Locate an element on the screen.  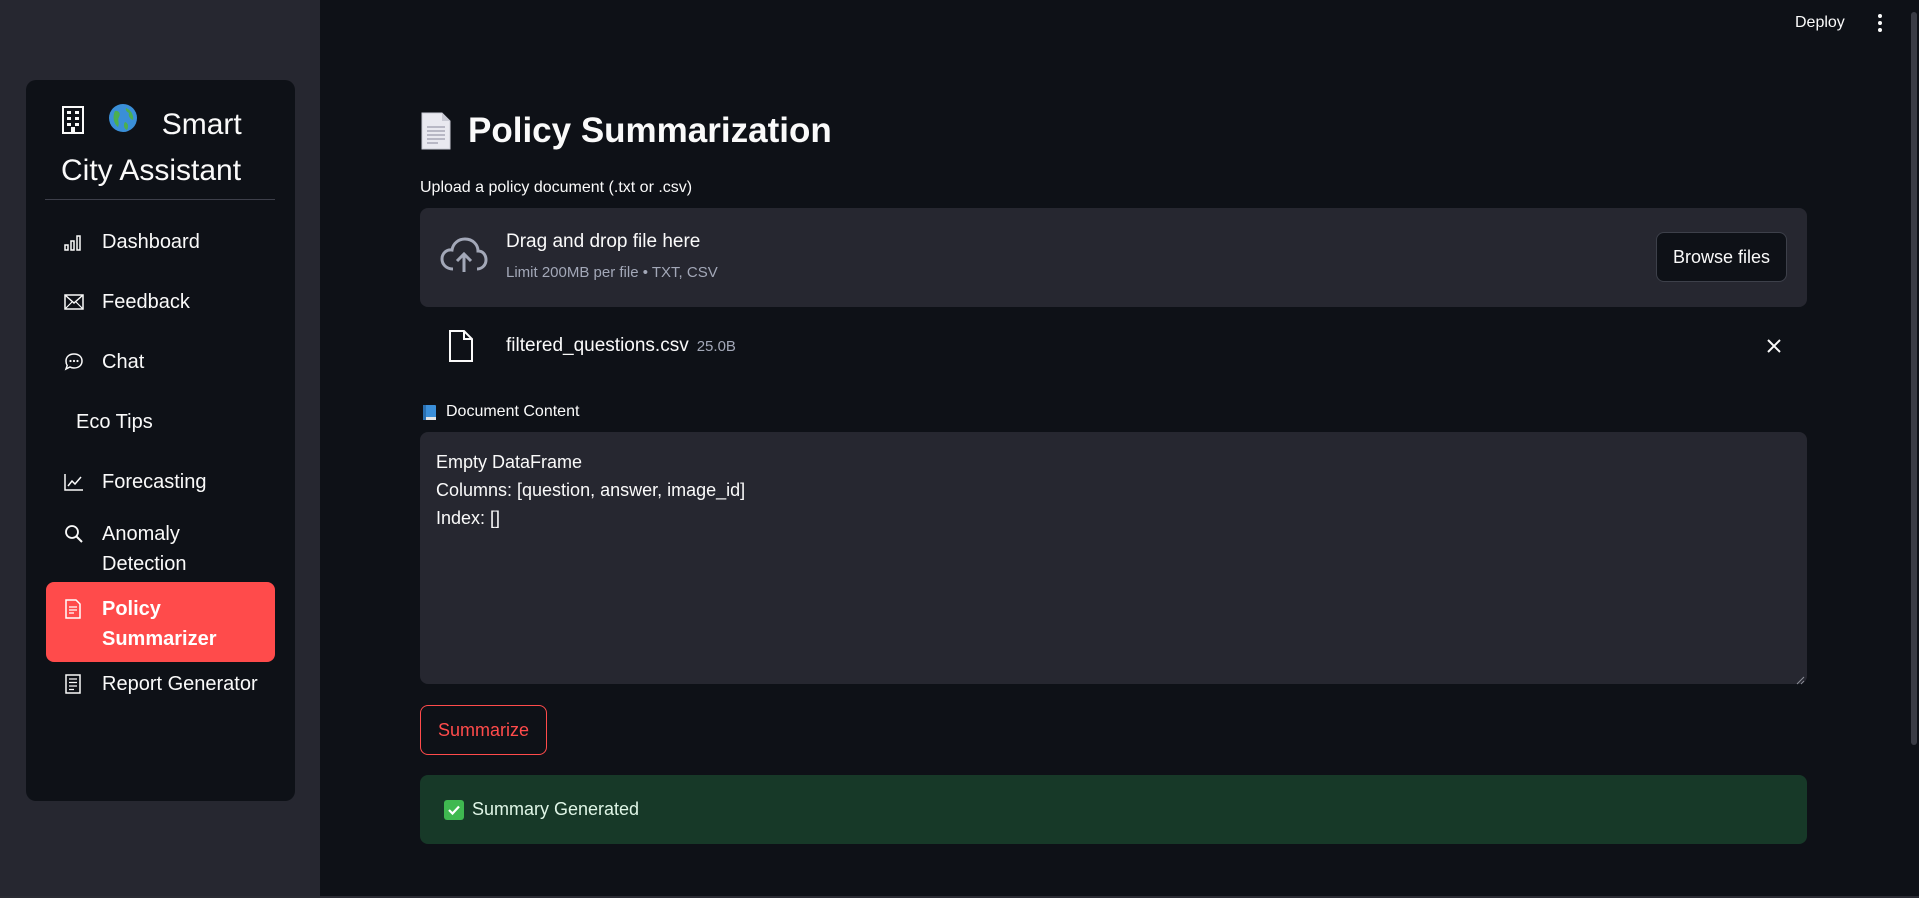
check-mark-icon is located at coordinates (454, 809).